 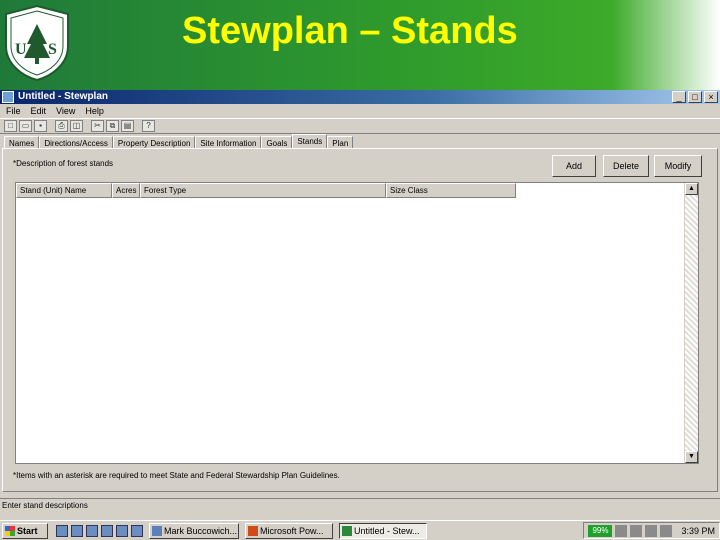 What do you see at coordinates (360, 126) in the screenshot?
I see `toolbar: □ ▭ ▪ ⎙ ◫ ✂ ⧉ ▤ ?` at bounding box center [360, 126].